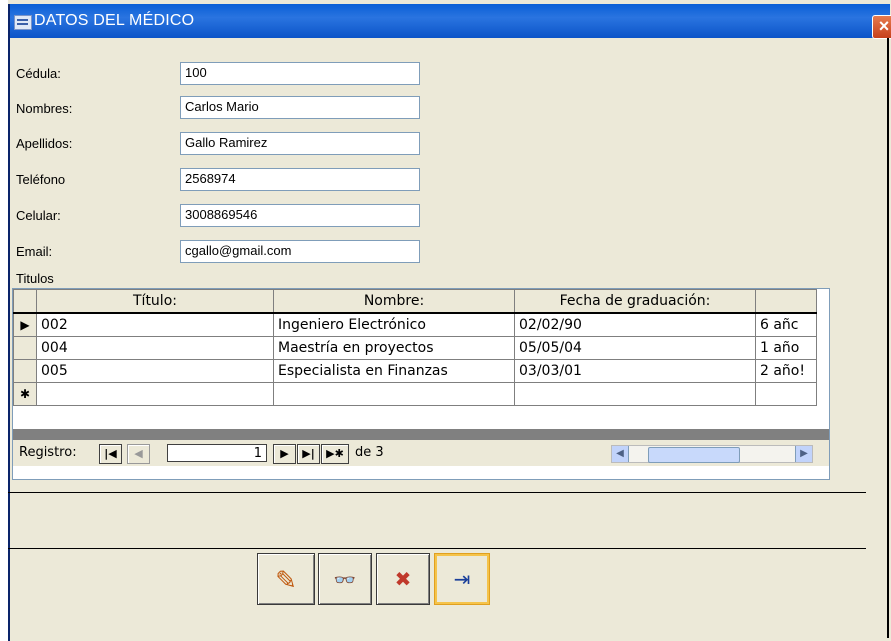 This screenshot has width=891, height=641. What do you see at coordinates (284, 454) in the screenshot?
I see `next-record-button: ▶` at bounding box center [284, 454].